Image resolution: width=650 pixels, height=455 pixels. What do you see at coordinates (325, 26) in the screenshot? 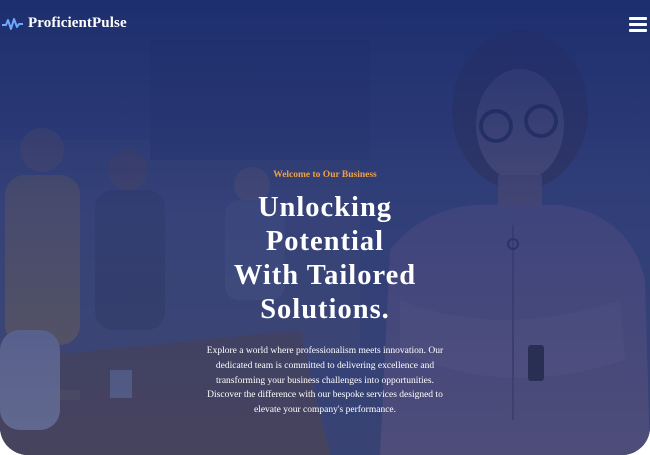
I see `top-navbar: ProficientPulse` at bounding box center [325, 26].